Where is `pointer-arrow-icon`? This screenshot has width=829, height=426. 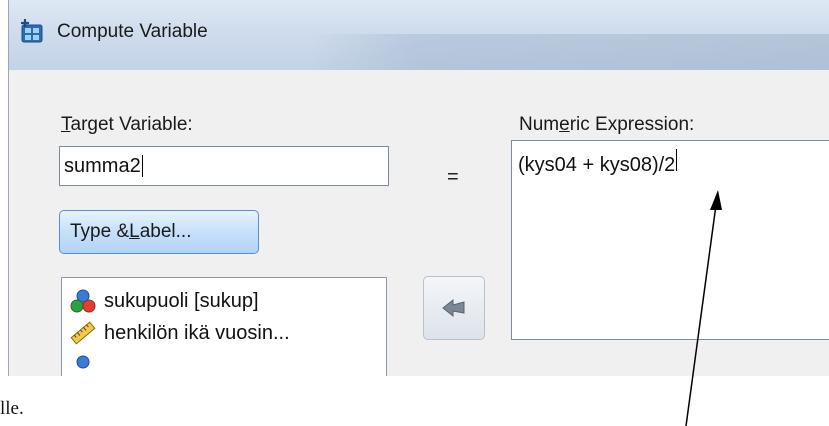 pointer-arrow-icon is located at coordinates (703, 308).